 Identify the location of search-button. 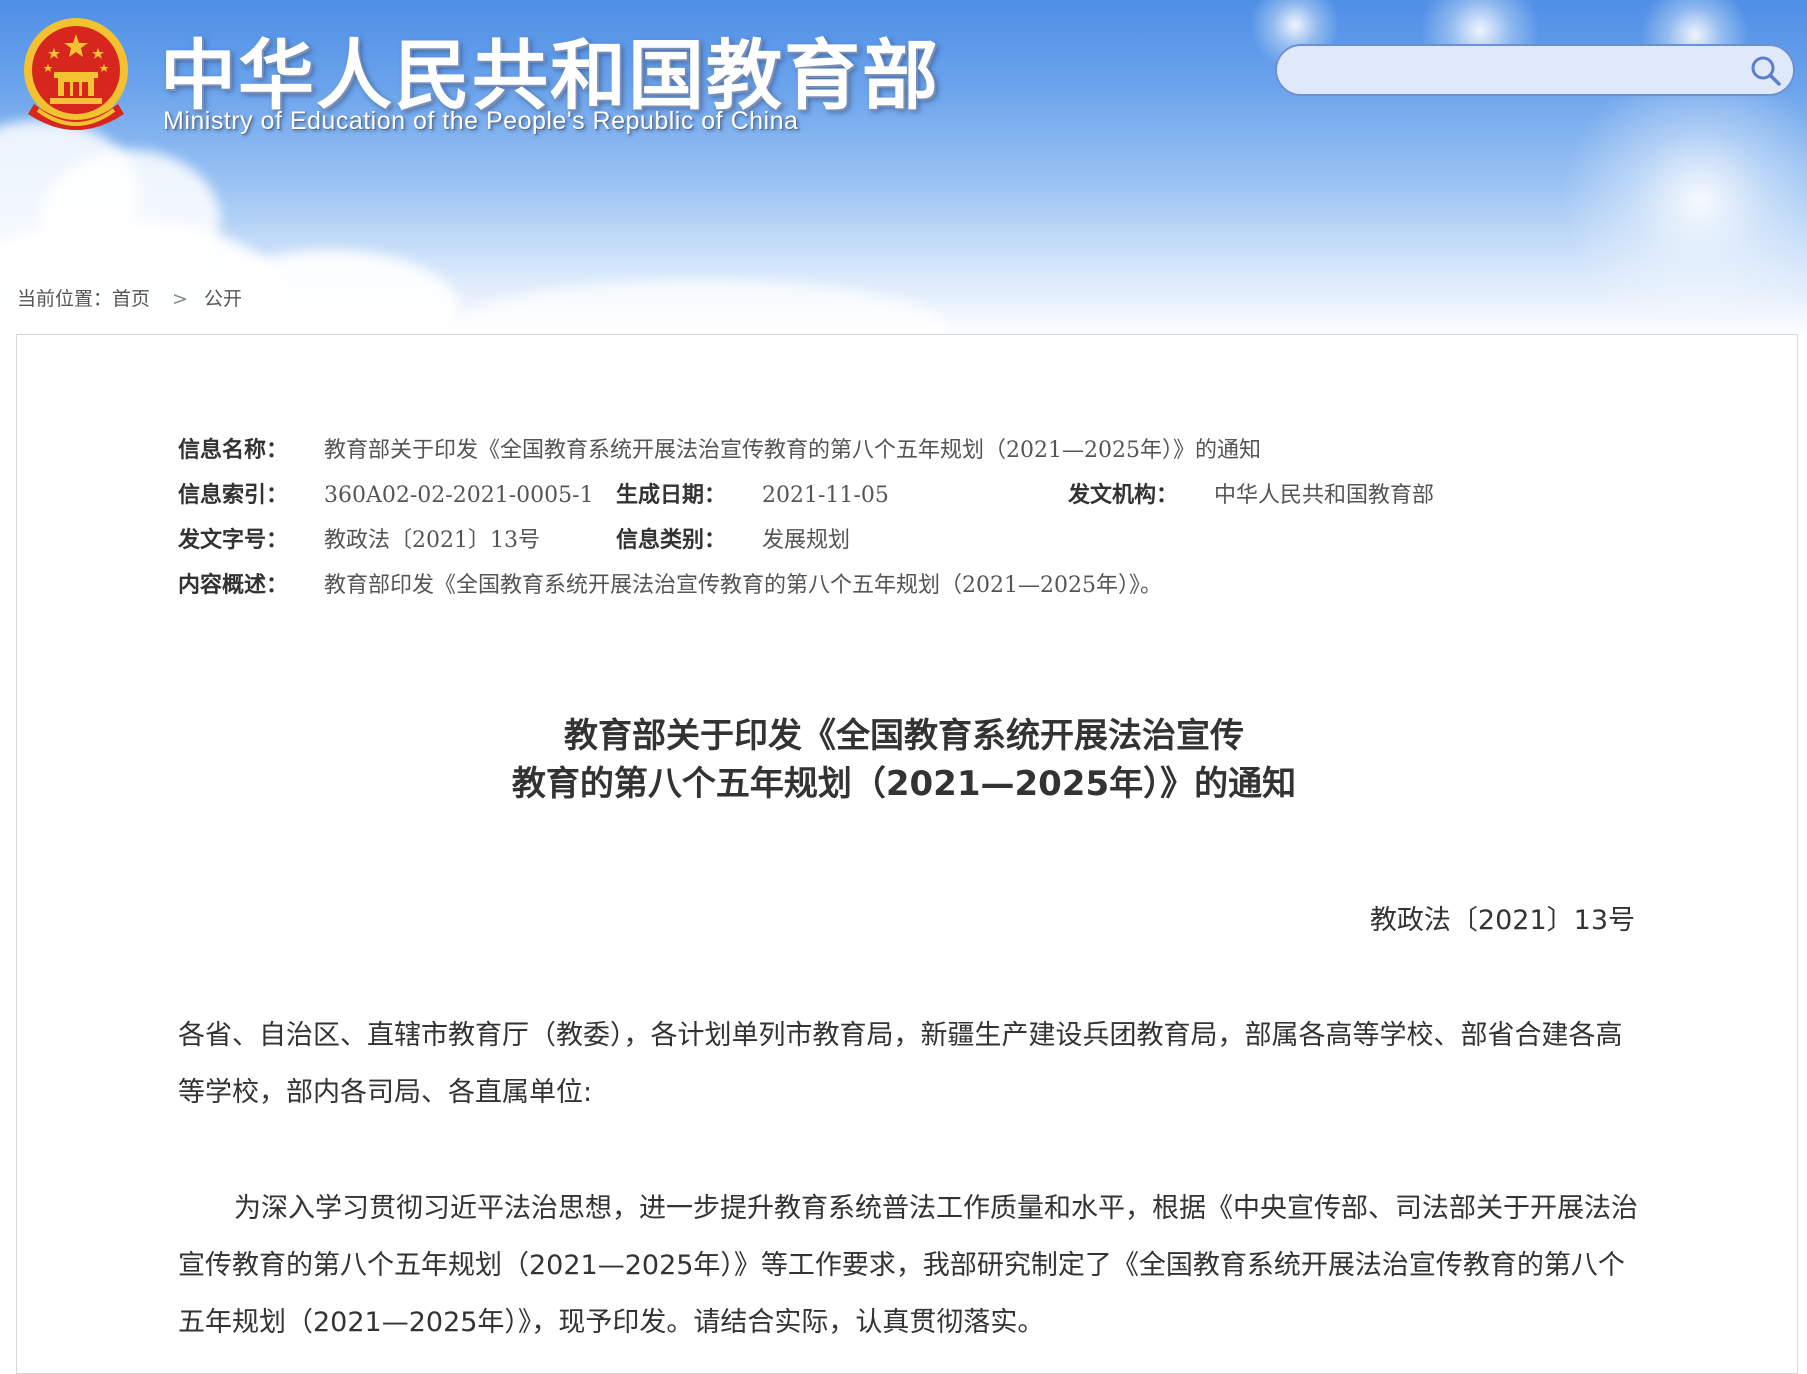
(1766, 71).